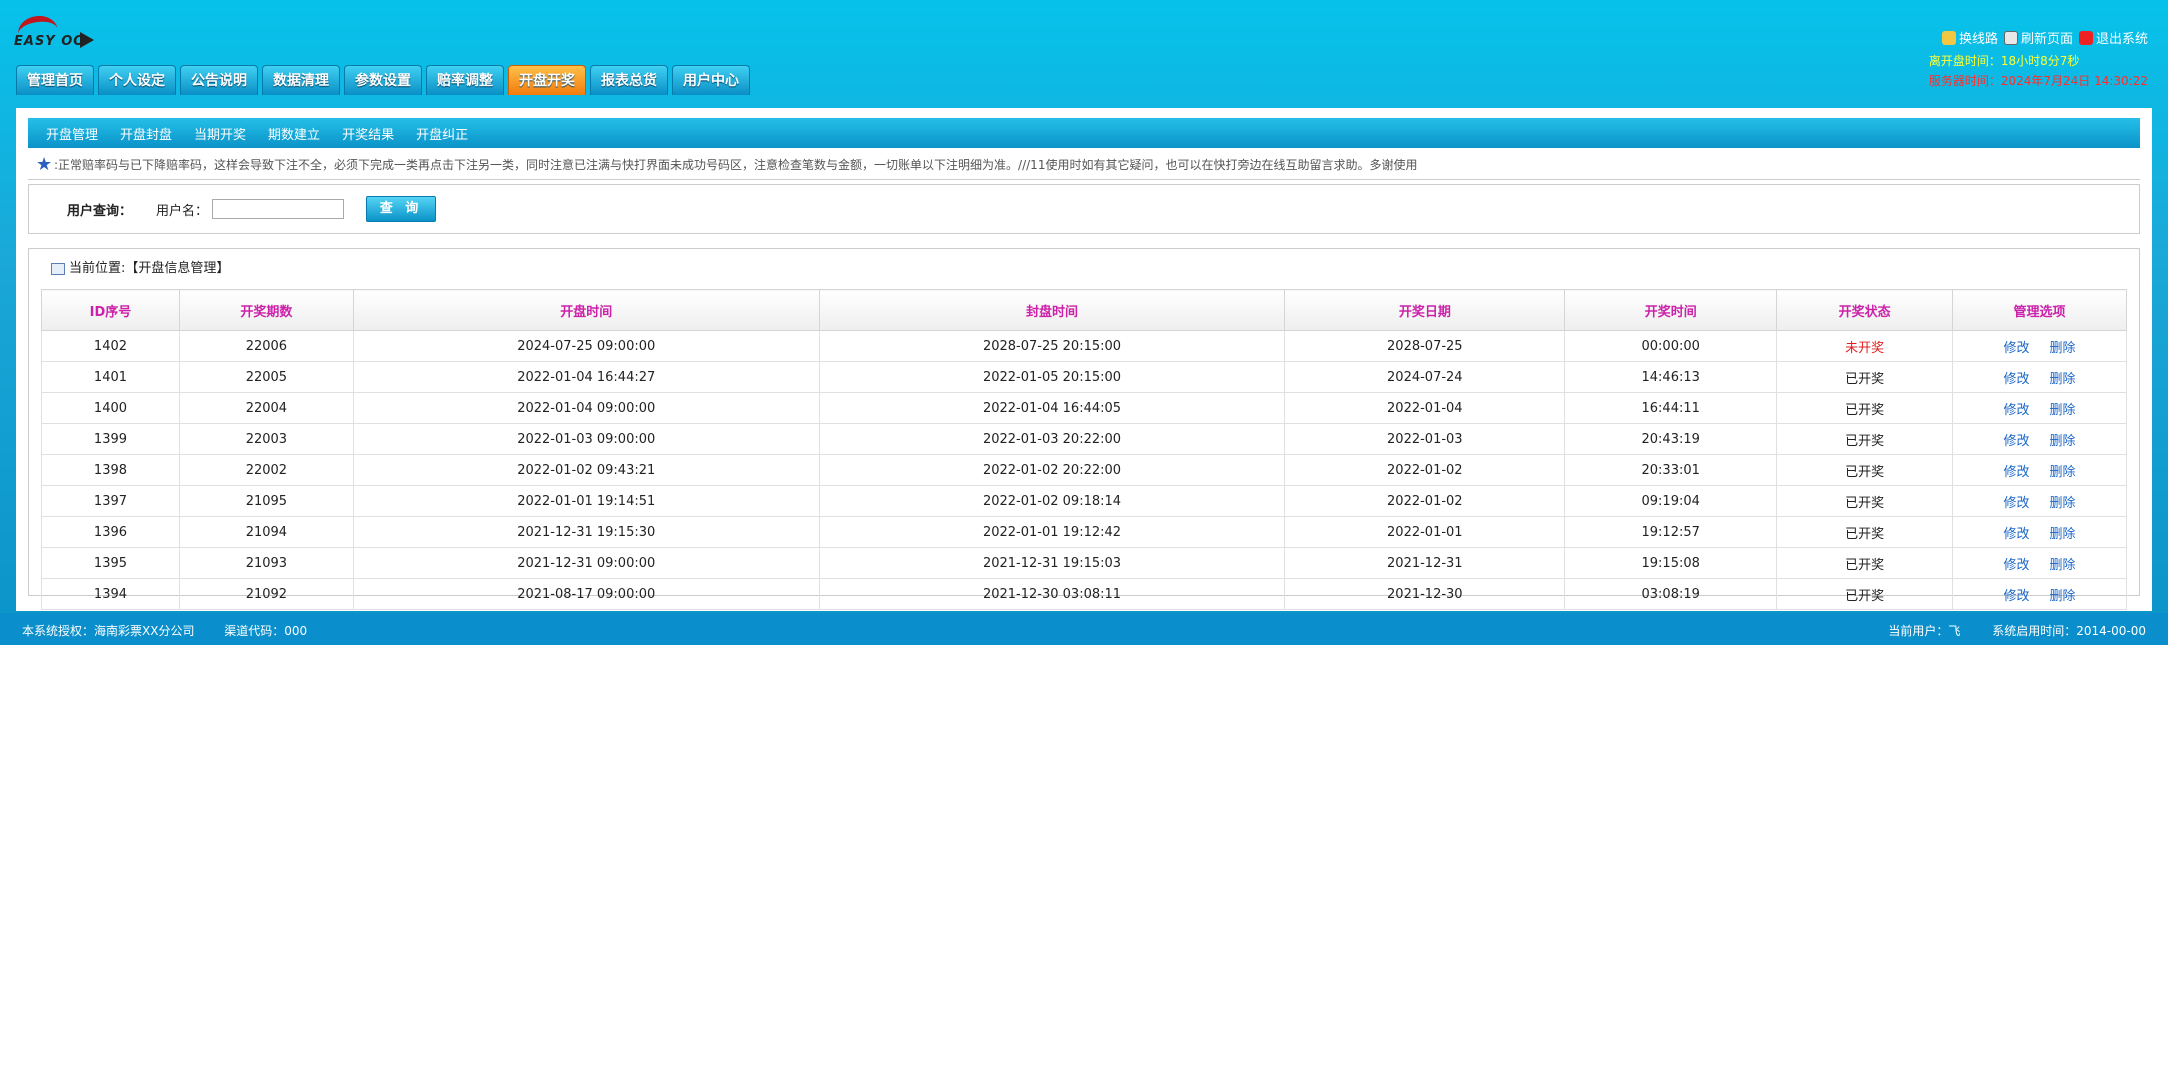 The height and width of the screenshot is (1080, 2168). Describe the element at coordinates (1084, 209) in the screenshot. I see `user-search: 用户查询： 用户名： 查 询` at that location.